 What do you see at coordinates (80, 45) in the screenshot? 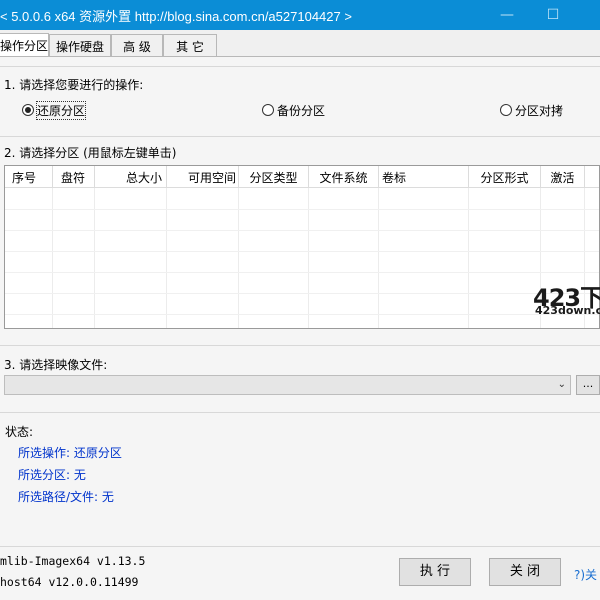
I see `tab-disk: 操作硬盘` at bounding box center [80, 45].